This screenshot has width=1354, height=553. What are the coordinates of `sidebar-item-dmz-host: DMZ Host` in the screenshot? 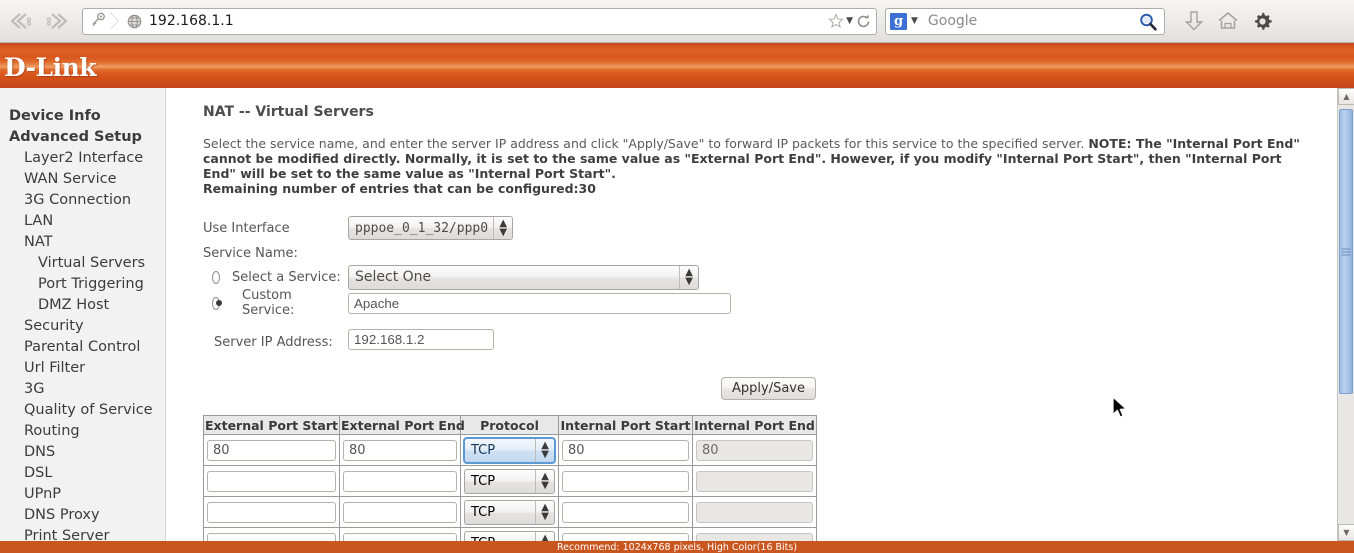 It's located at (82, 305).